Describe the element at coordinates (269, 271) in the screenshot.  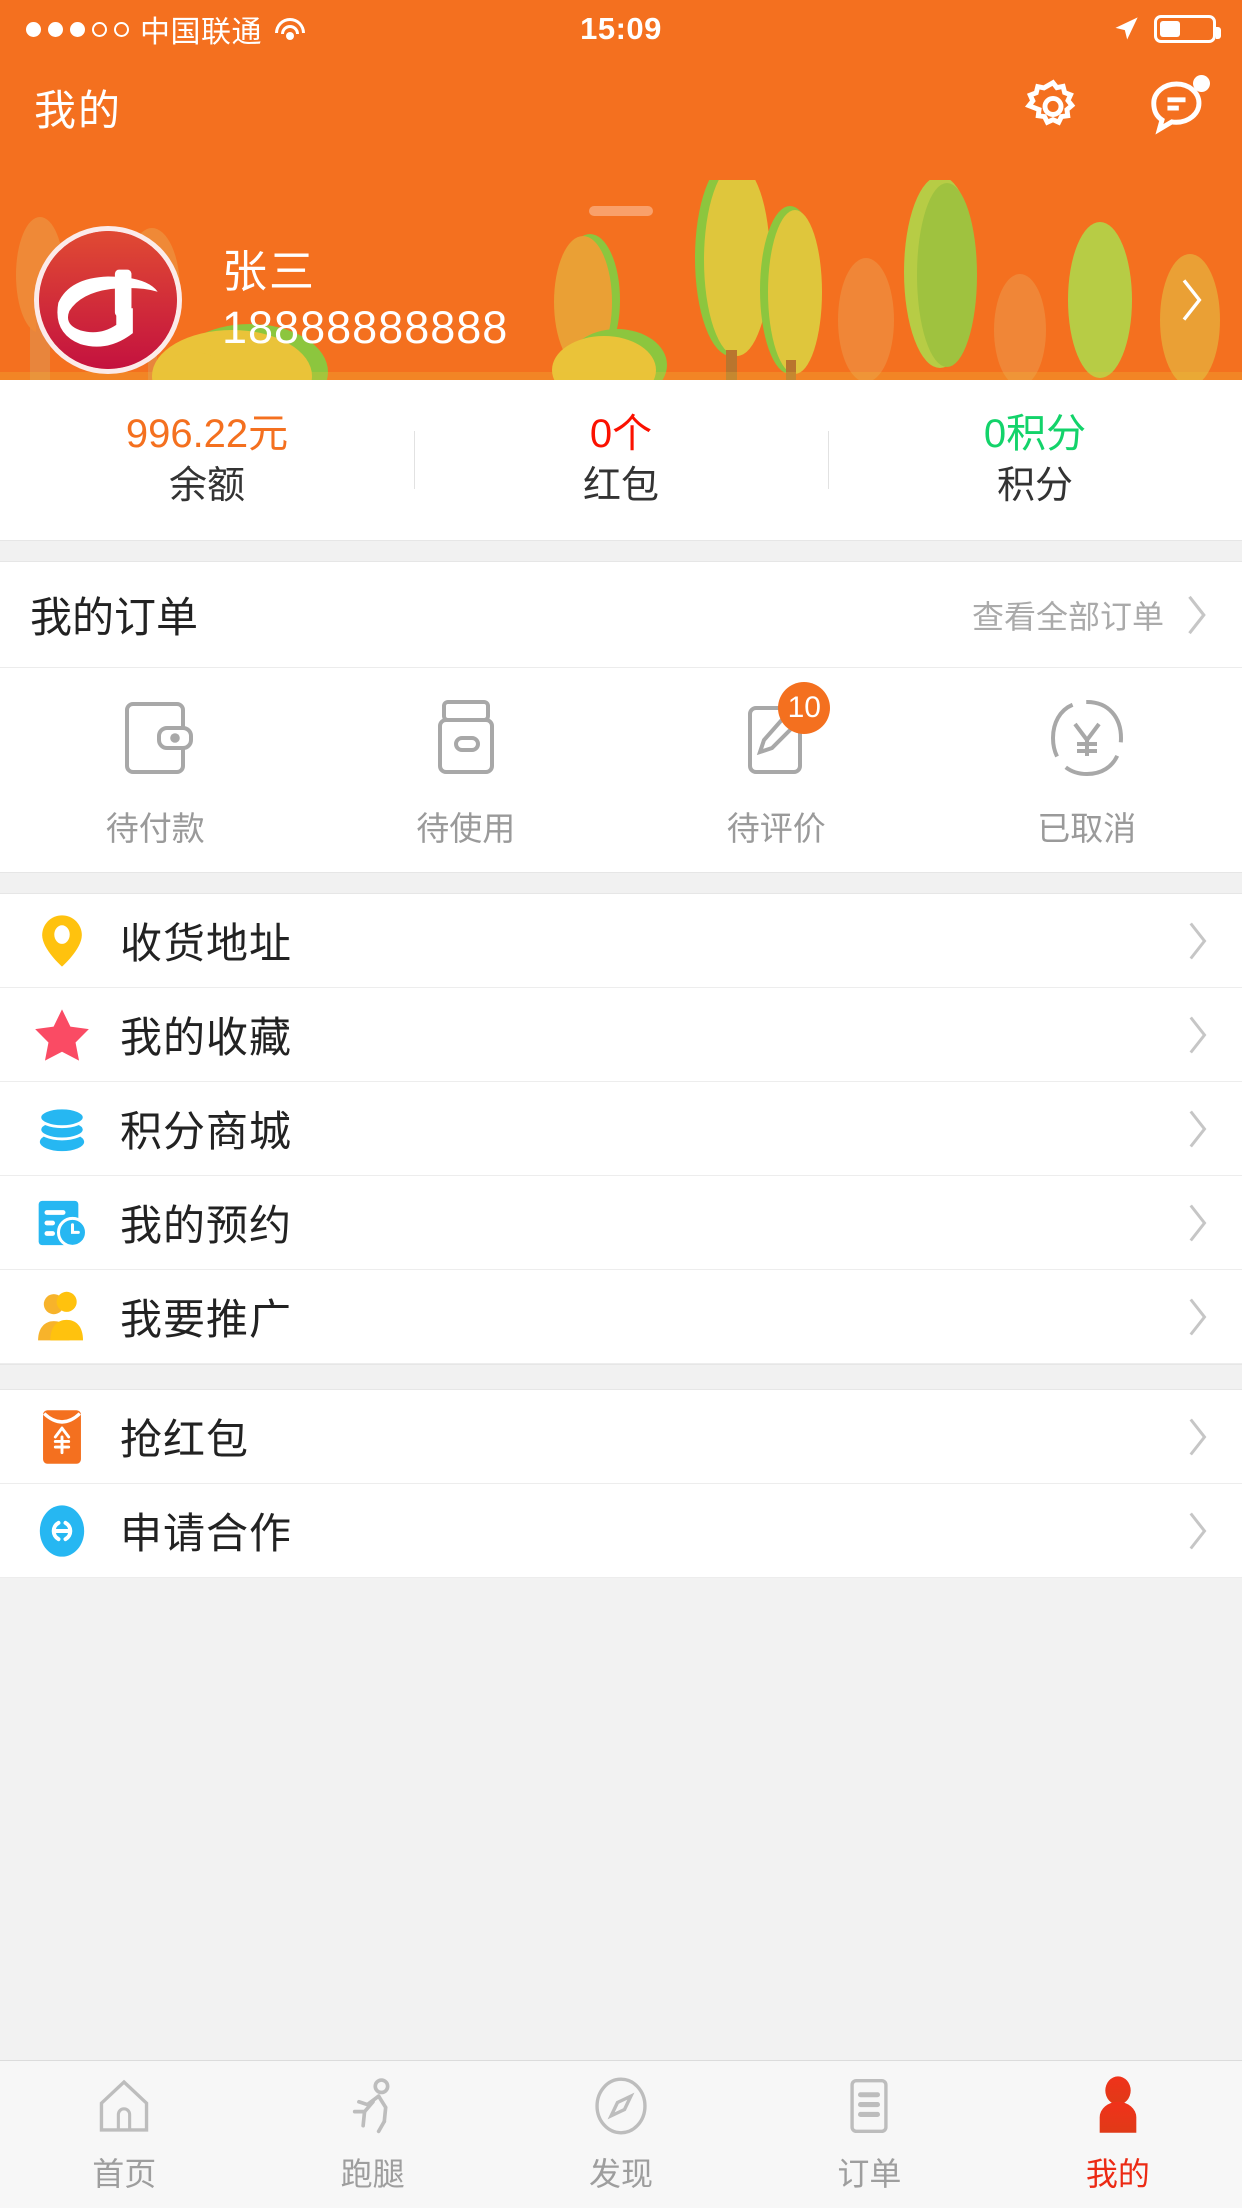
I see `user-name: 张三` at that location.